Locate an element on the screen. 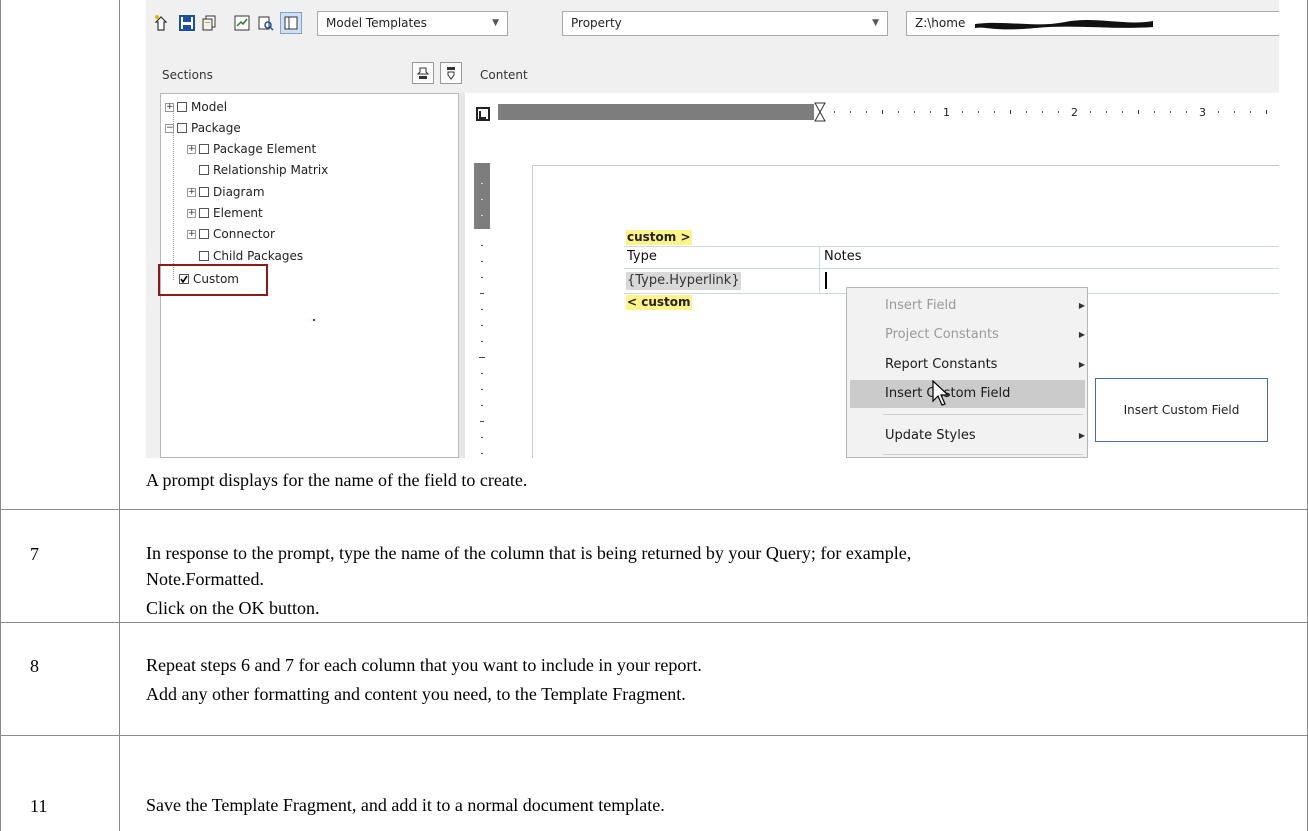 Image resolution: width=1308 pixels, height=831 pixels. redaction-mark is located at coordinates (1064, 25).